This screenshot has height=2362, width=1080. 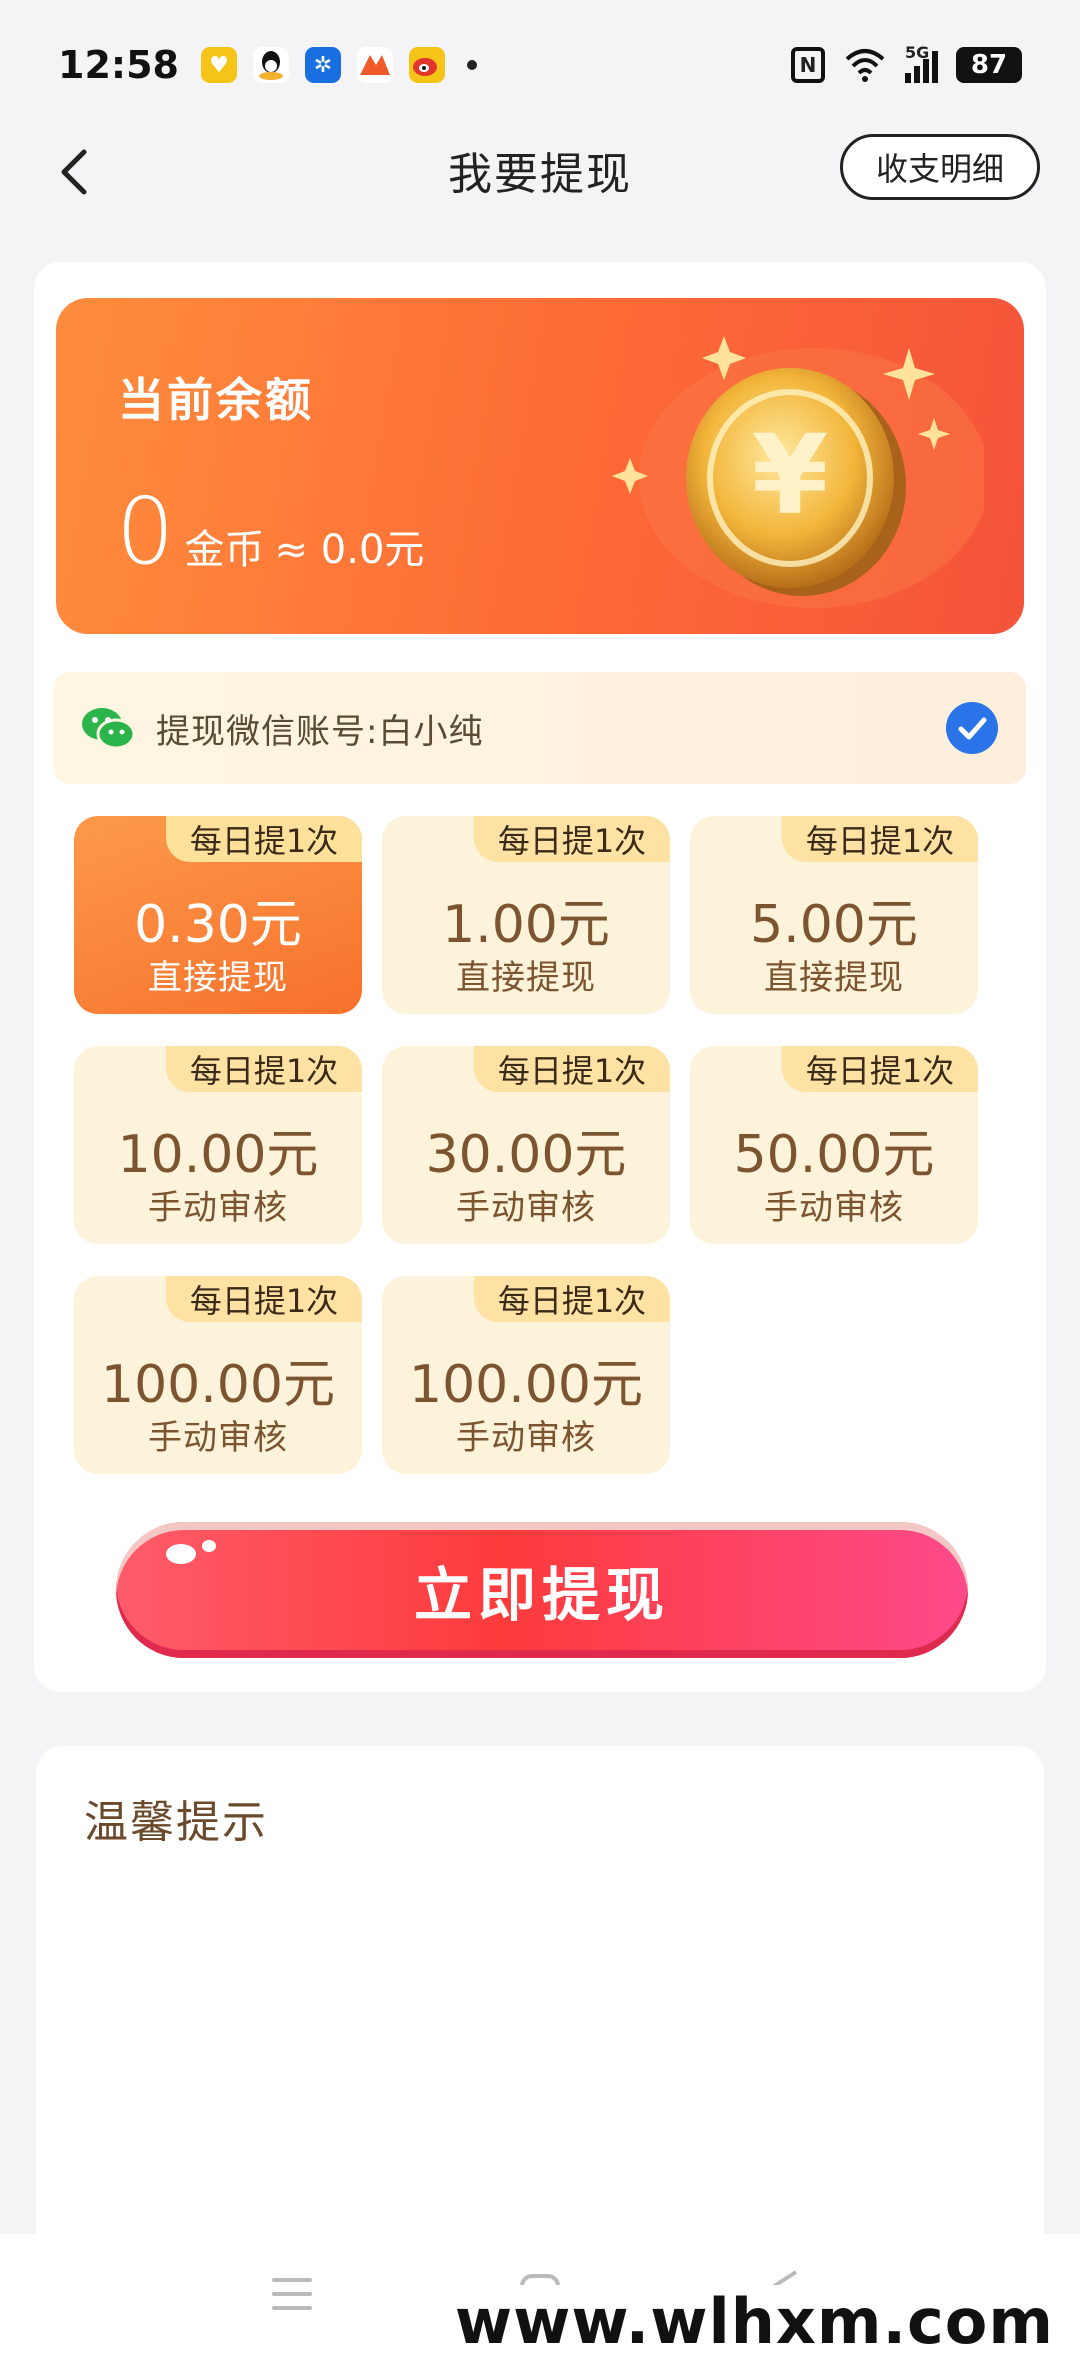 What do you see at coordinates (218, 925) in the screenshot?
I see `option-amount: 0.30元` at bounding box center [218, 925].